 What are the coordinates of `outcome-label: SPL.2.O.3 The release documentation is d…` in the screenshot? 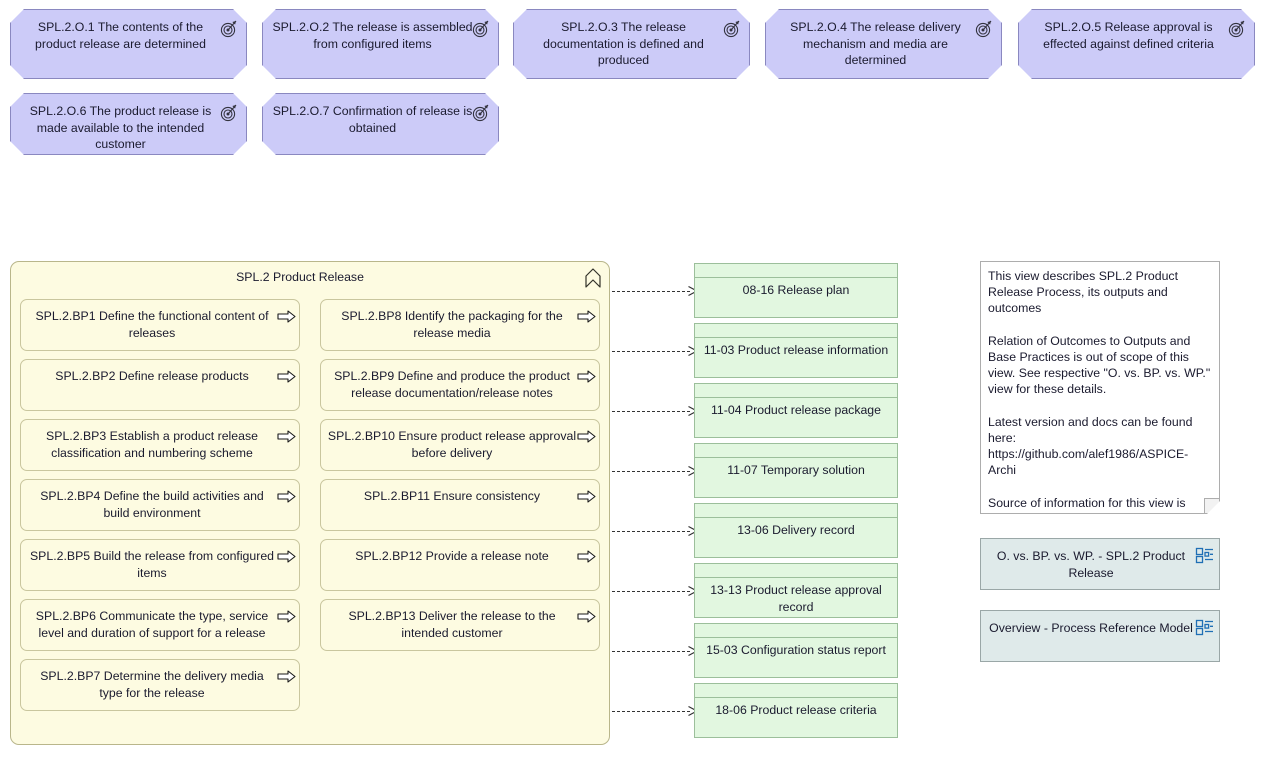 It's located at (623, 43).